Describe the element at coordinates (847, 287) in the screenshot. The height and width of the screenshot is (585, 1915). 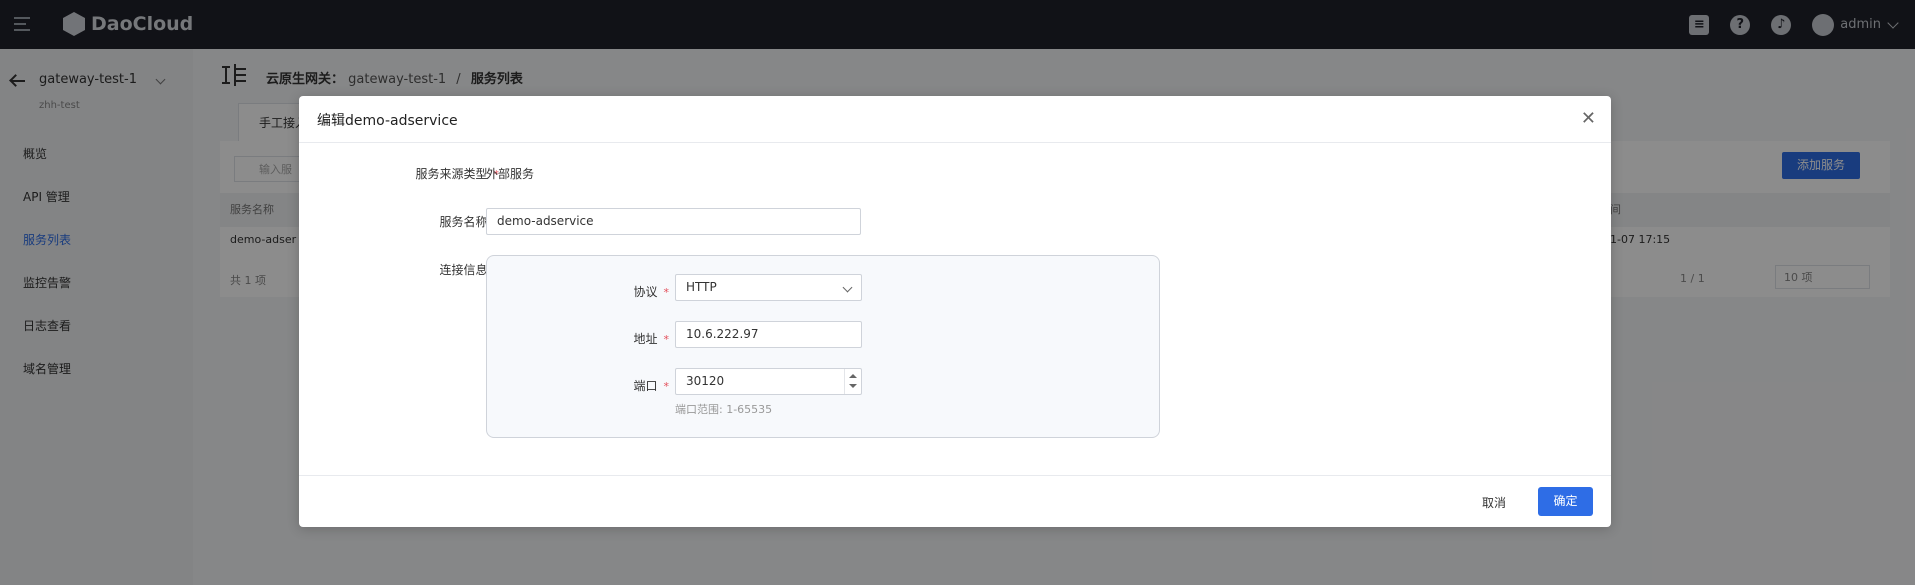
I see `chevron-down-icon` at that location.